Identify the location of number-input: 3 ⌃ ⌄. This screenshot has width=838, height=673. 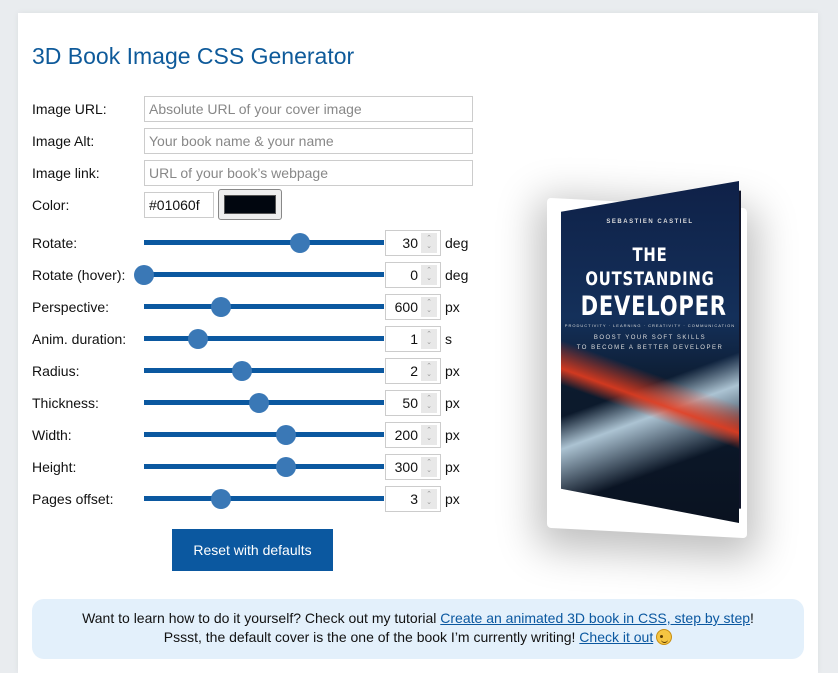
(413, 499).